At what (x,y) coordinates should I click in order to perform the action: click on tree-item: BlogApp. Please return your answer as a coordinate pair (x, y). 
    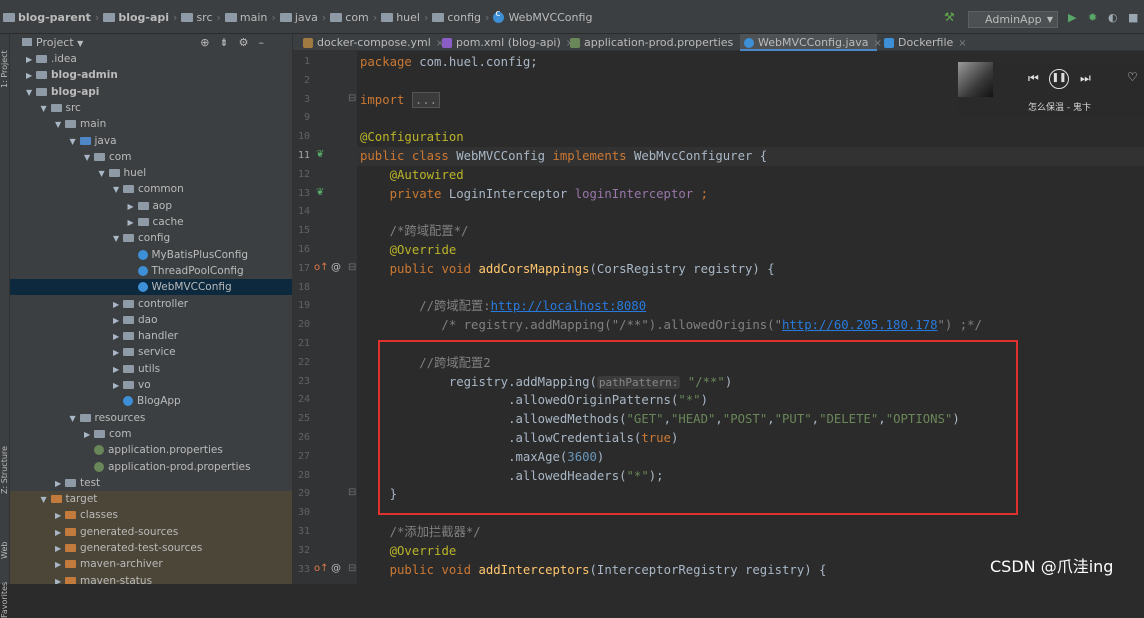
    Looking at the image, I should click on (151, 401).